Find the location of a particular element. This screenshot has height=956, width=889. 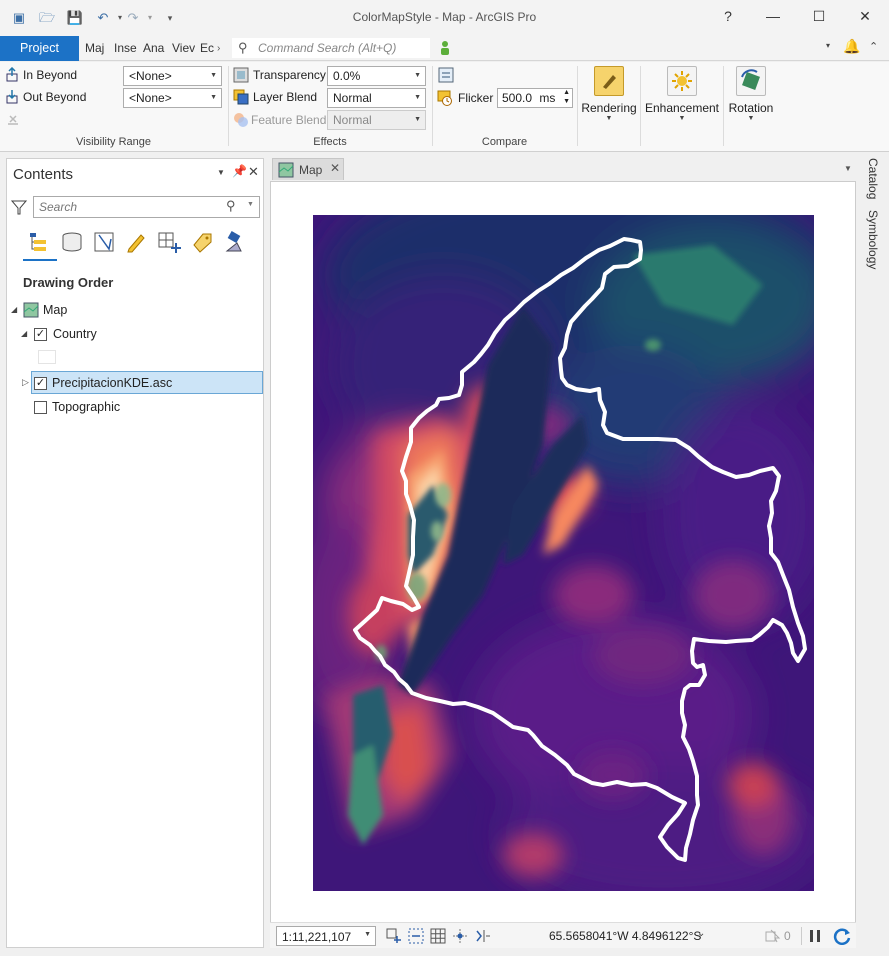

in-beyond-label: In Beyond is located at coordinates (50, 75).